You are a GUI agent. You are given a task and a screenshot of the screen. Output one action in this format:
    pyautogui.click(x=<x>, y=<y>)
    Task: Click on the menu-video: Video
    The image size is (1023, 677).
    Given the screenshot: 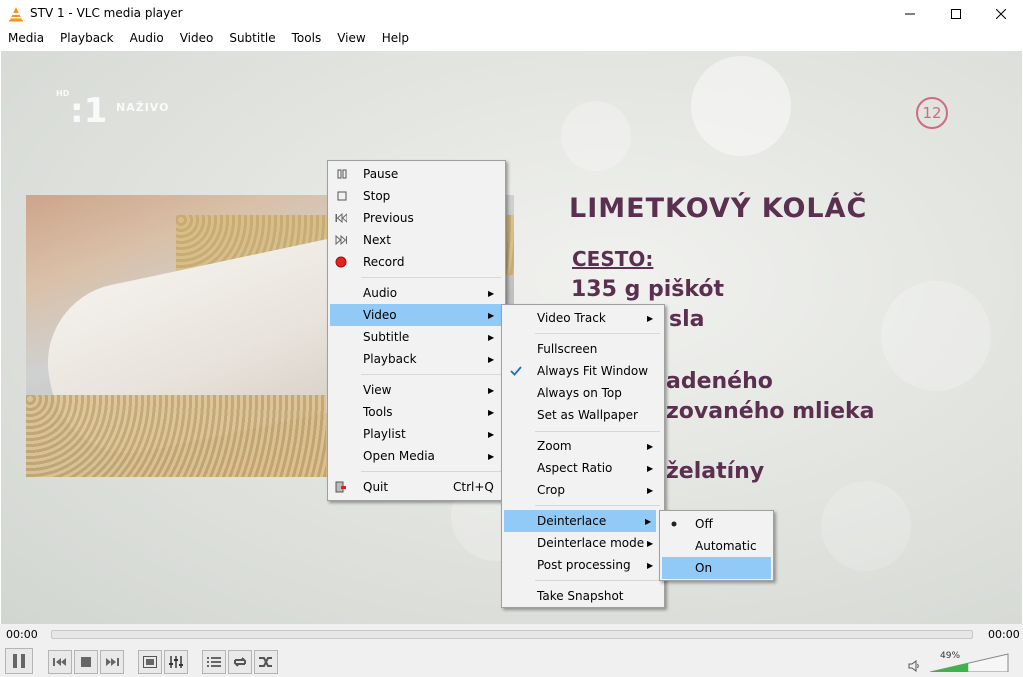 What is the action you would take?
    pyautogui.click(x=197, y=39)
    